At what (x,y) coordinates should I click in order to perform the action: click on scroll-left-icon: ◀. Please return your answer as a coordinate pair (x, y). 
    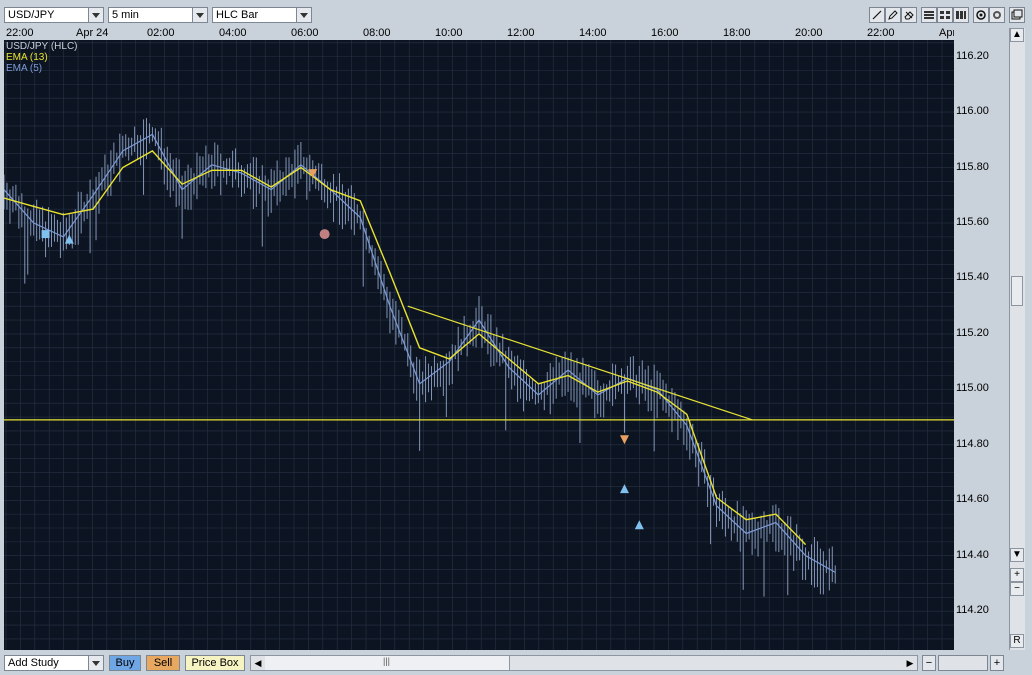
    Looking at the image, I should click on (258, 663).